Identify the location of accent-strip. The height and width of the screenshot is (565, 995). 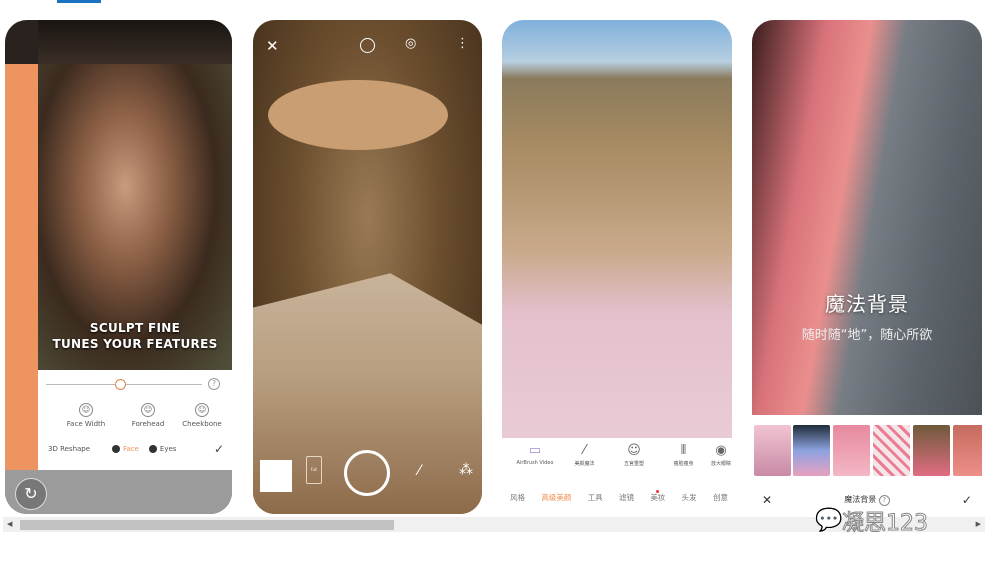
(21, 267).